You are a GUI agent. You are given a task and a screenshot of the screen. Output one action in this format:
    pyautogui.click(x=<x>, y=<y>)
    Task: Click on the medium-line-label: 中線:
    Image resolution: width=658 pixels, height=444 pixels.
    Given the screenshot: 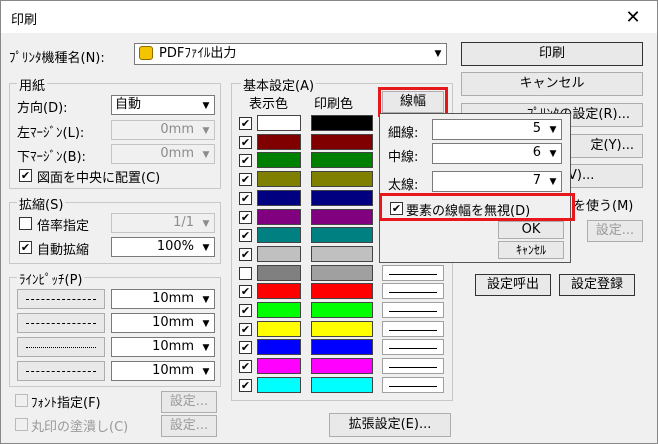 What is the action you would take?
    pyautogui.click(x=403, y=157)
    